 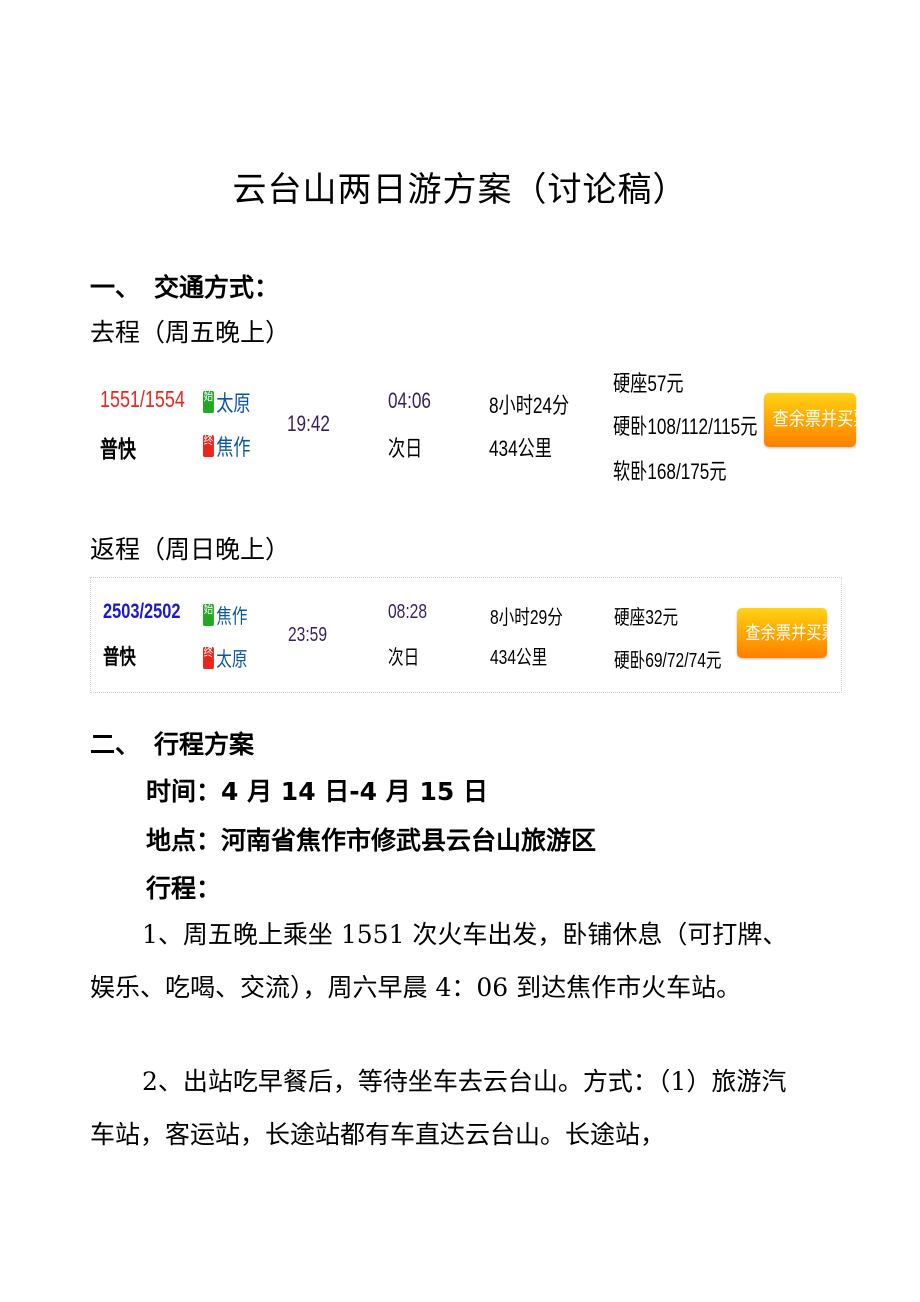 I want to click on depart-time: 19:42, so click(x=308, y=423).